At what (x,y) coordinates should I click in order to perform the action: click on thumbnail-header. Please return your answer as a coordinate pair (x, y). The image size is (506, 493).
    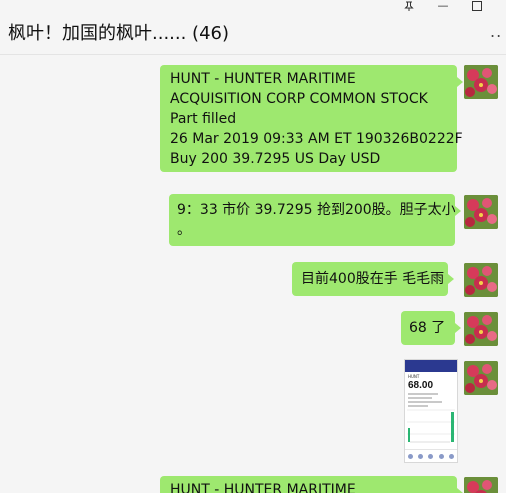
    Looking at the image, I should click on (431, 366).